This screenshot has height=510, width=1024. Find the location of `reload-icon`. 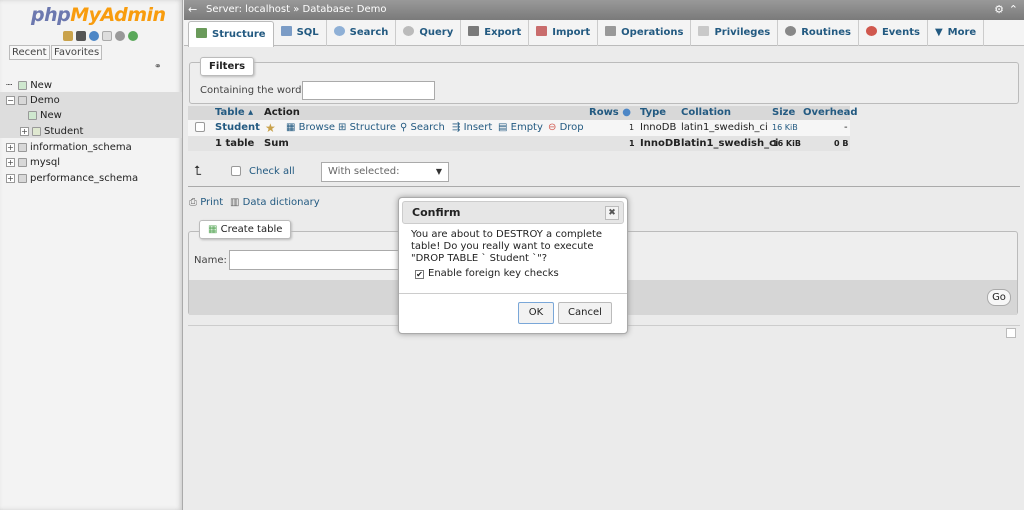

reload-icon is located at coordinates (133, 36).